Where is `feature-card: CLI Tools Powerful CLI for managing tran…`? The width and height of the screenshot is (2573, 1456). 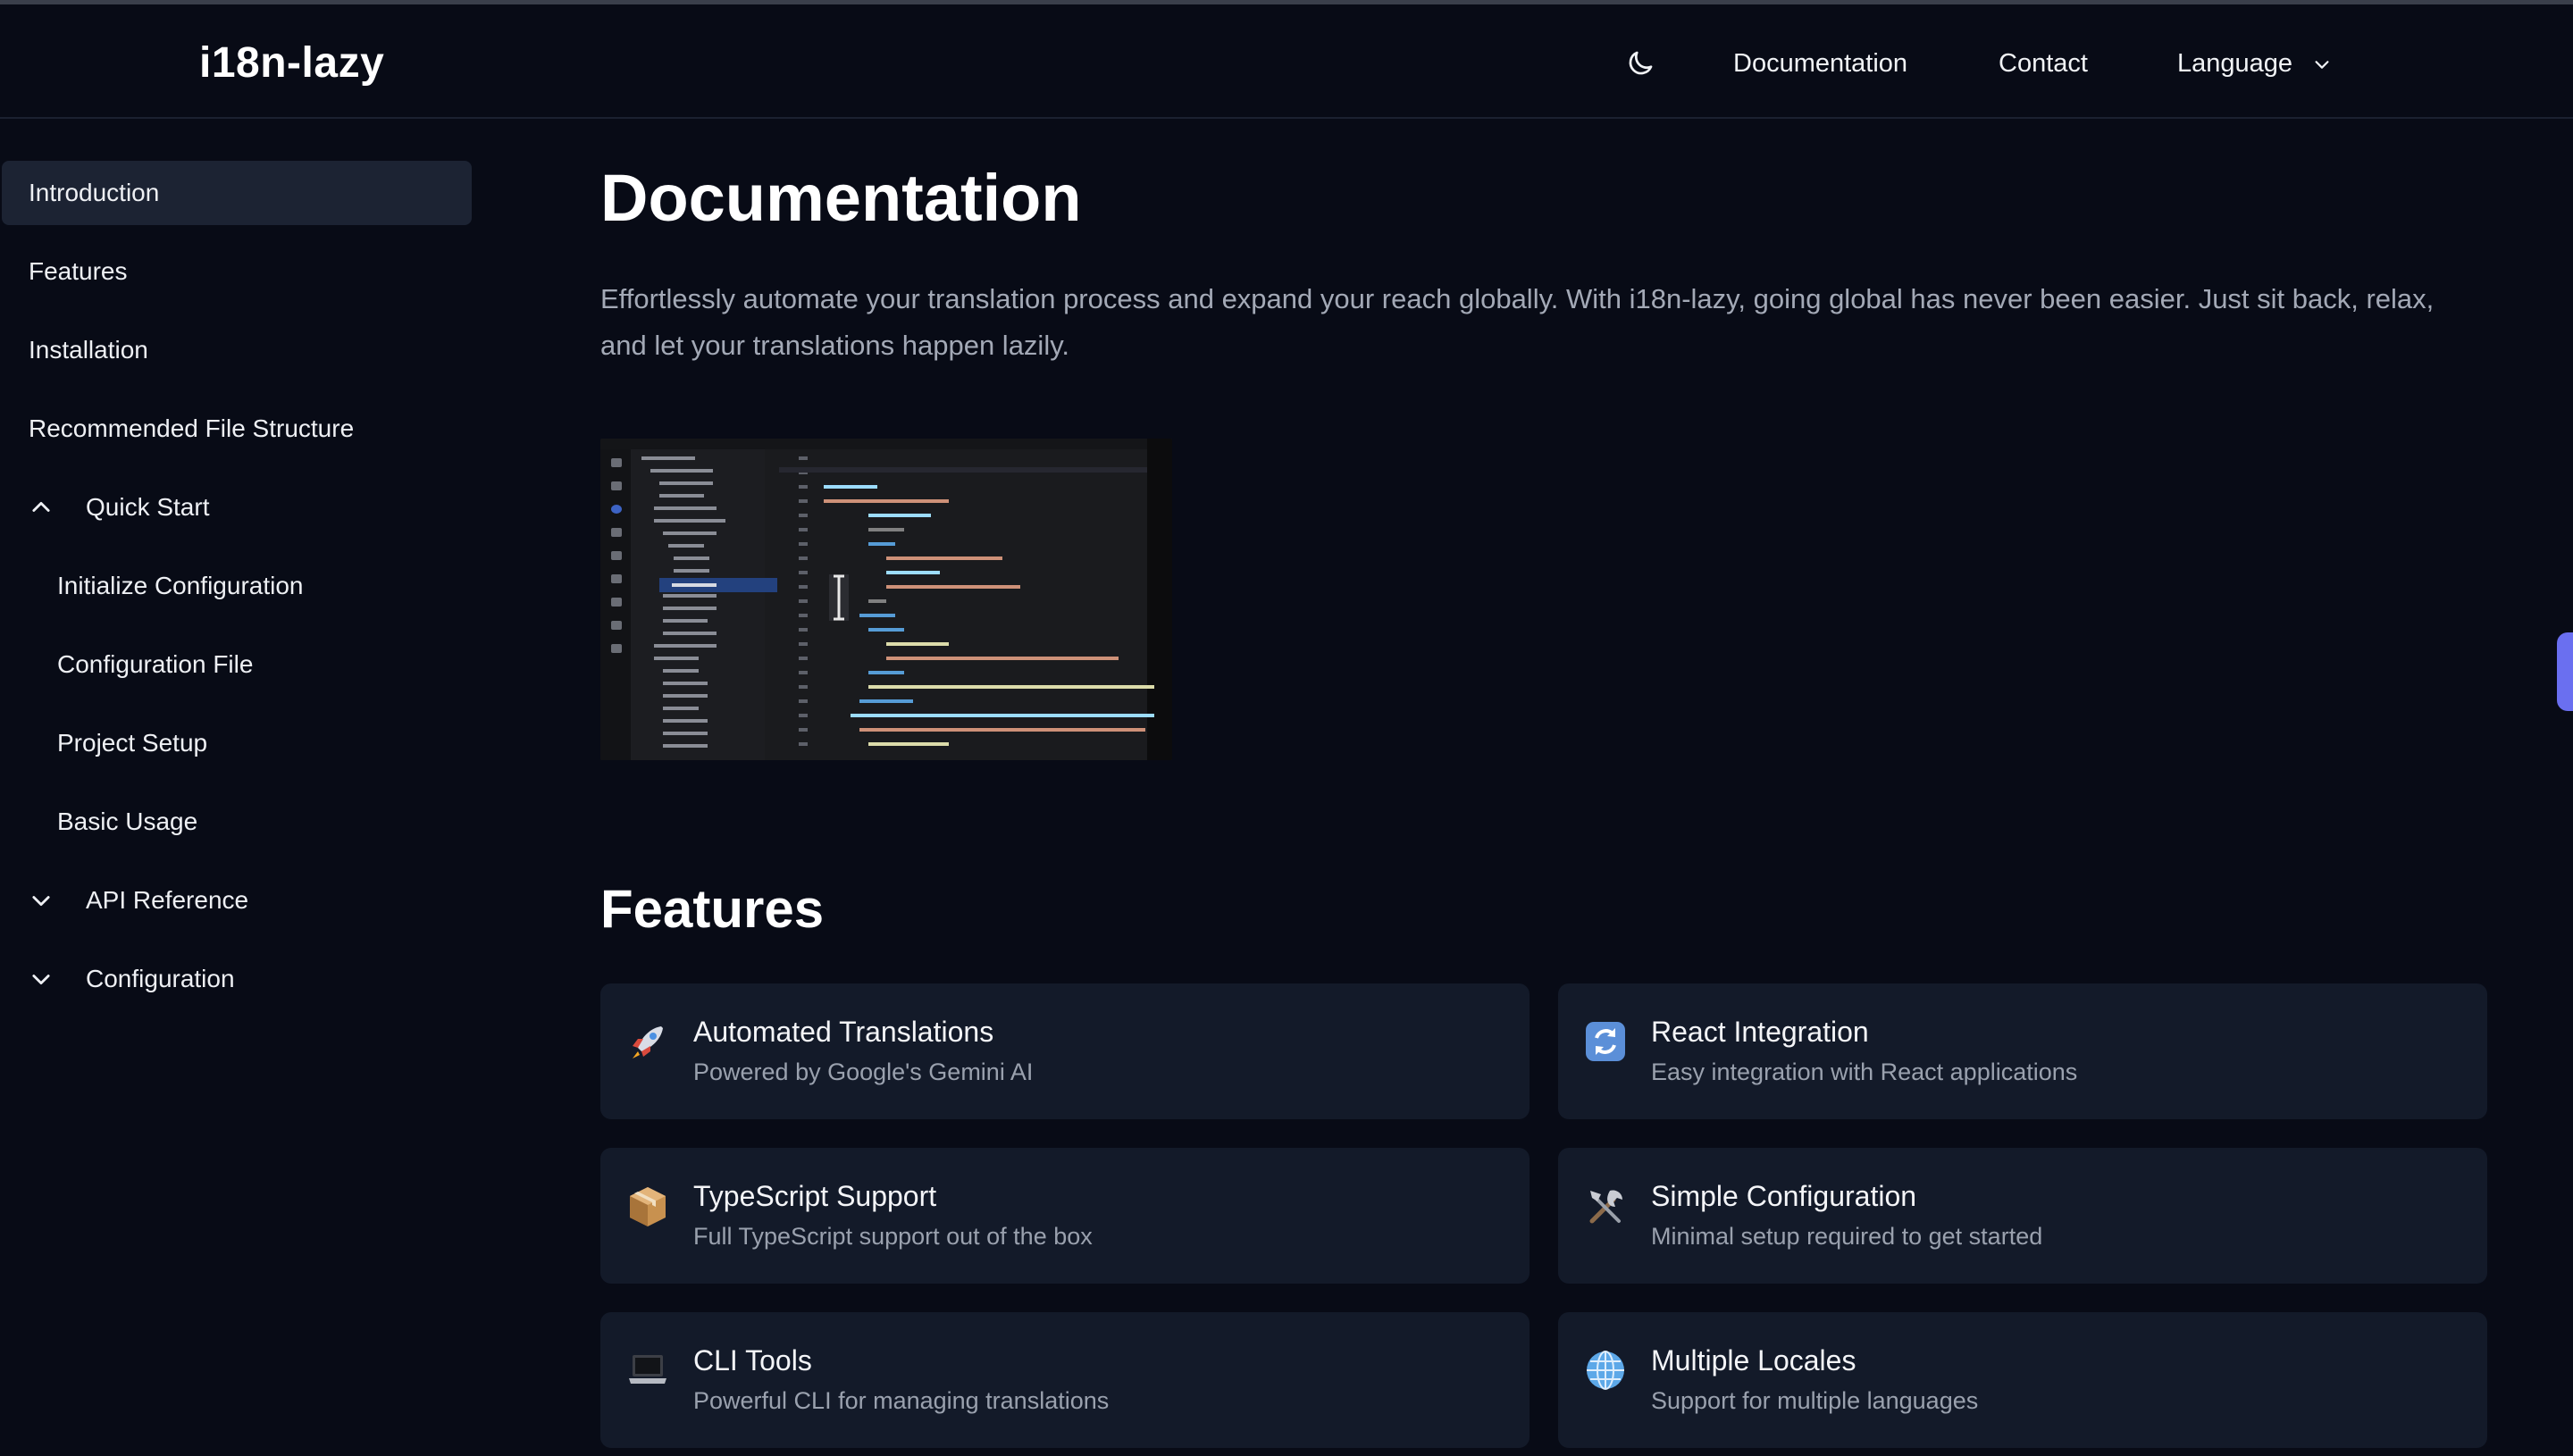
feature-card: CLI Tools Powerful CLI for managing tran… is located at coordinates (1065, 1380).